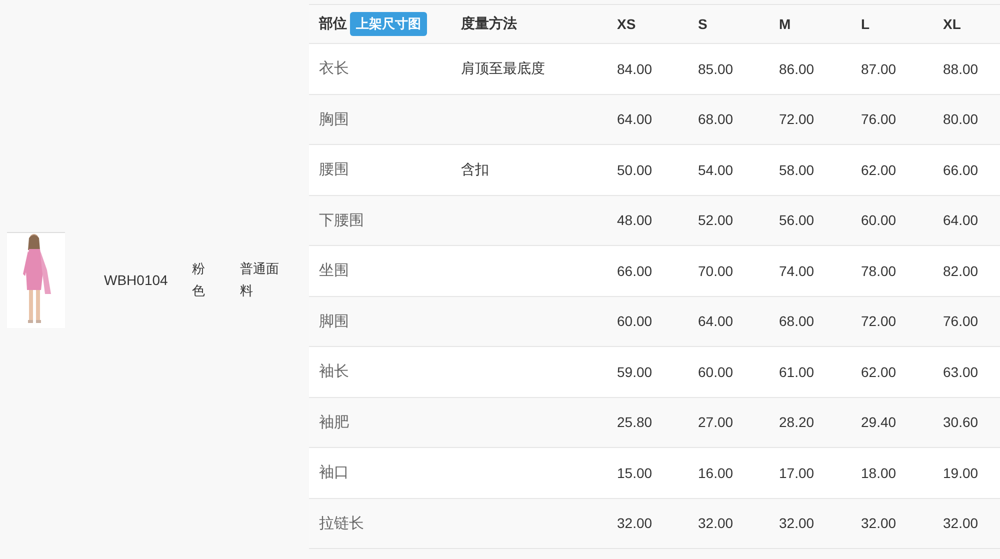 The width and height of the screenshot is (1000, 559). What do you see at coordinates (634, 220) in the screenshot?
I see `table-cell: 48.00` at bounding box center [634, 220].